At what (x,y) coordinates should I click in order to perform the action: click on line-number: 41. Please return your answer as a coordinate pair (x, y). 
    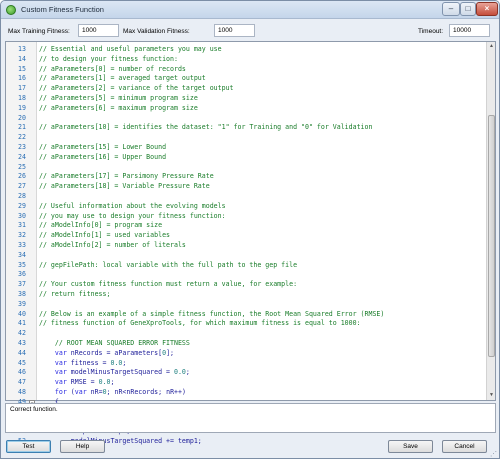
    Looking at the image, I should click on (22, 323).